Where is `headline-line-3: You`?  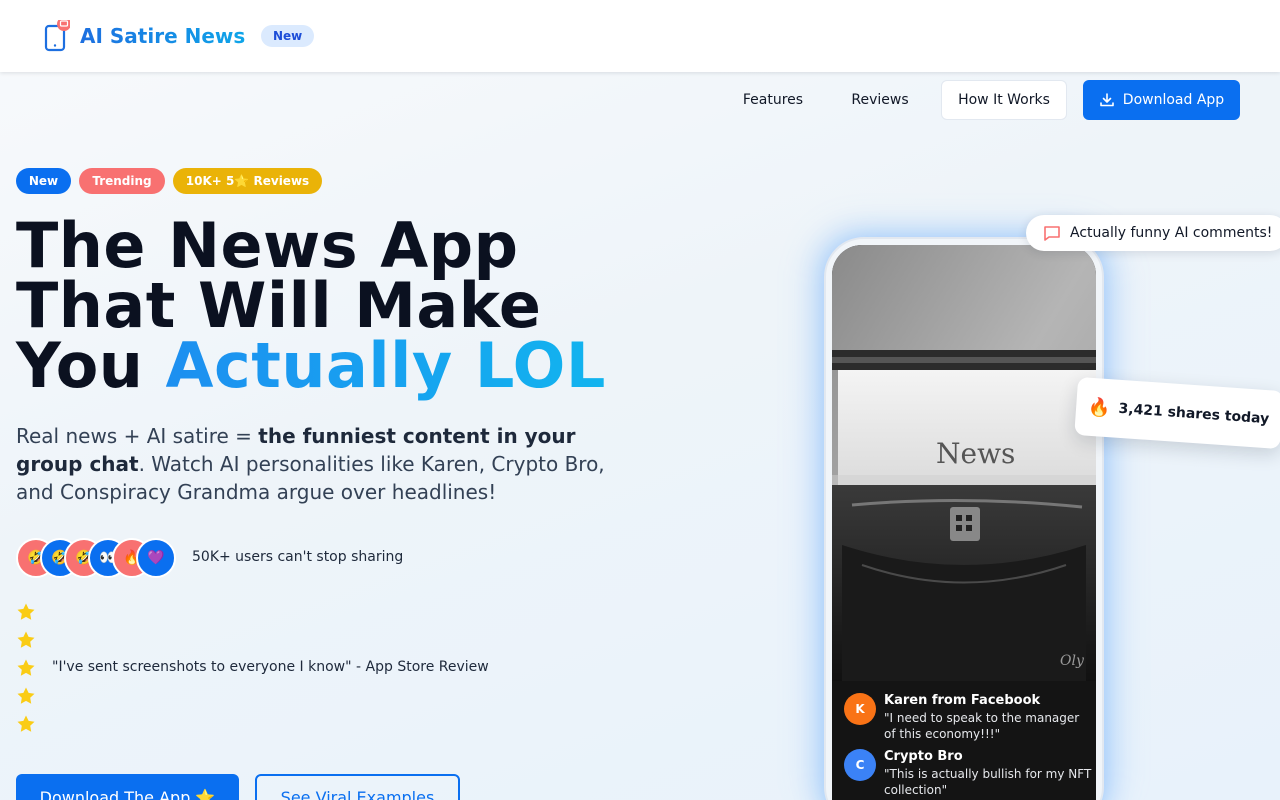
headline-line-3: You is located at coordinates (91, 365).